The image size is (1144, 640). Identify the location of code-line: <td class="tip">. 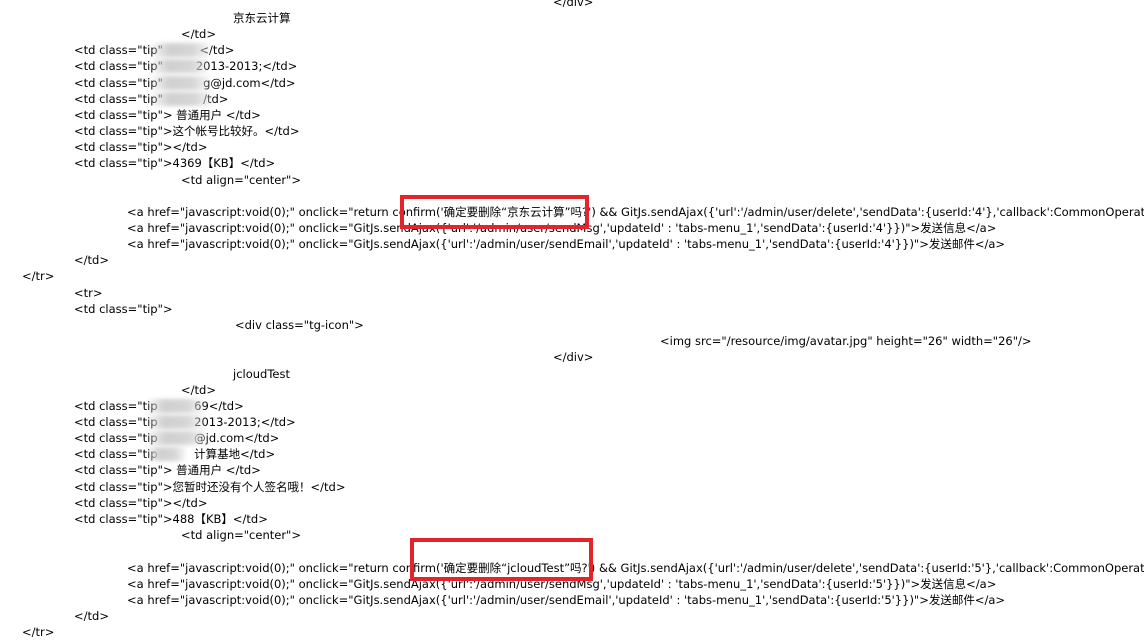
(123, 309).